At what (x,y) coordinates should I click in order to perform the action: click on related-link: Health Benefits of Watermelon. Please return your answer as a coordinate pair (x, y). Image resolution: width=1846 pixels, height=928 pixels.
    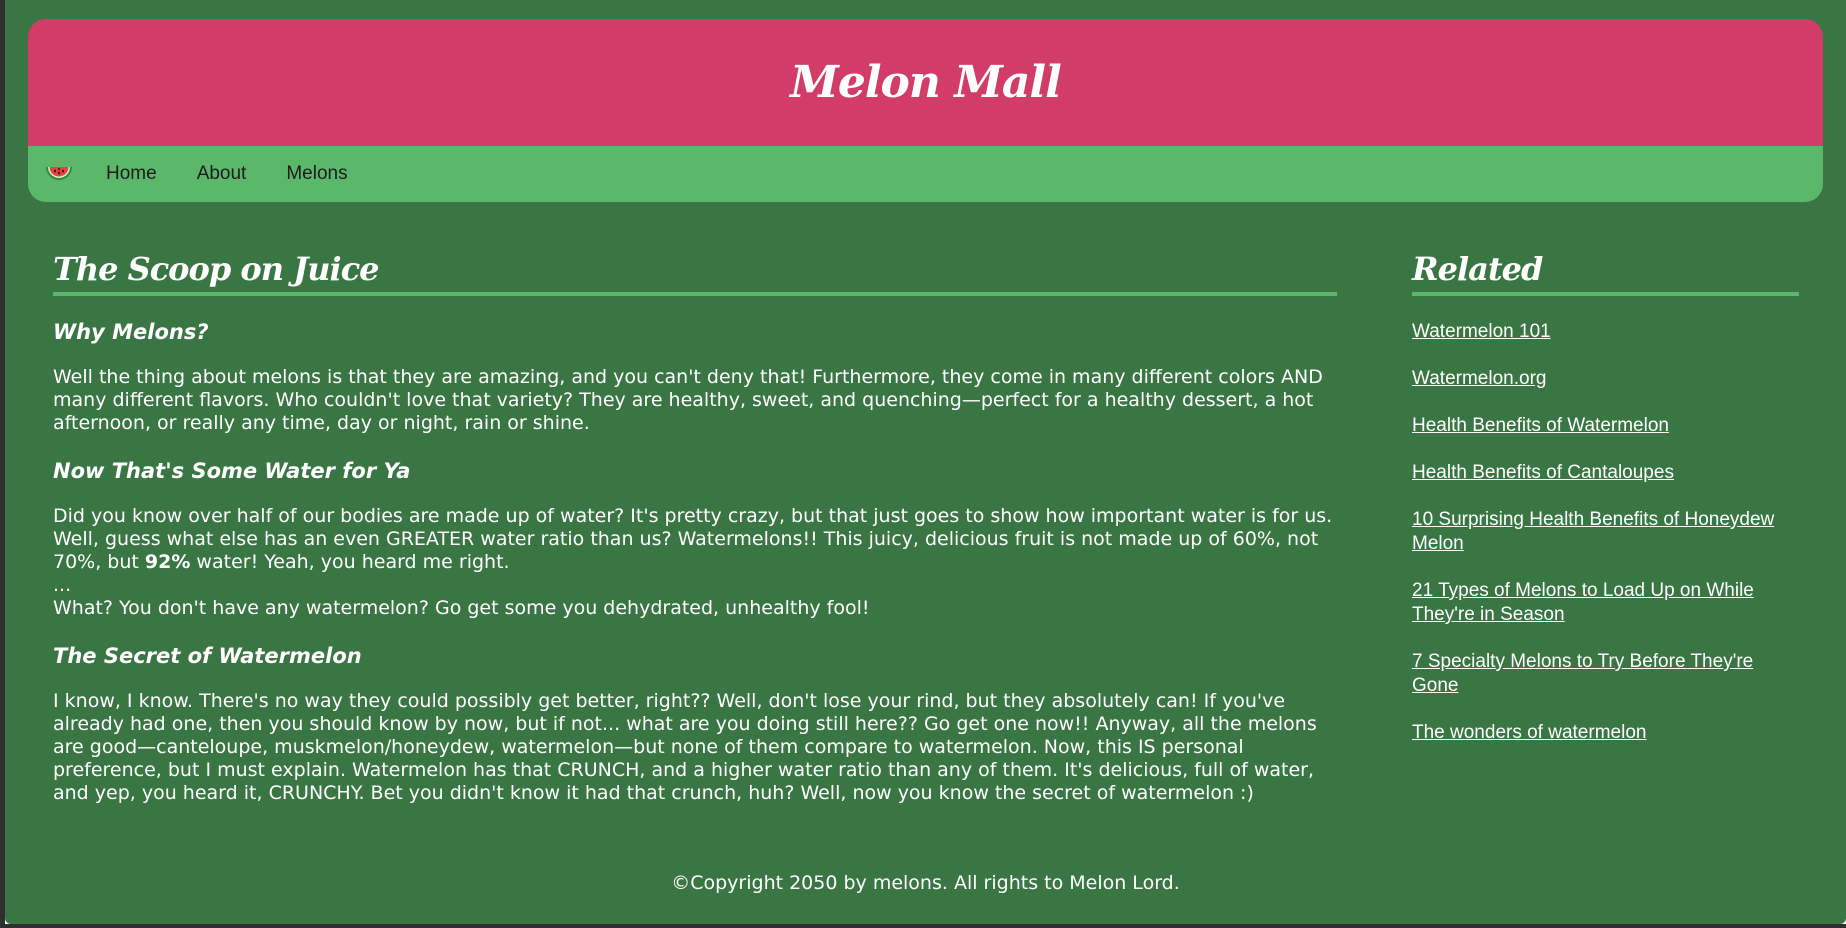
    Looking at the image, I should click on (1605, 426).